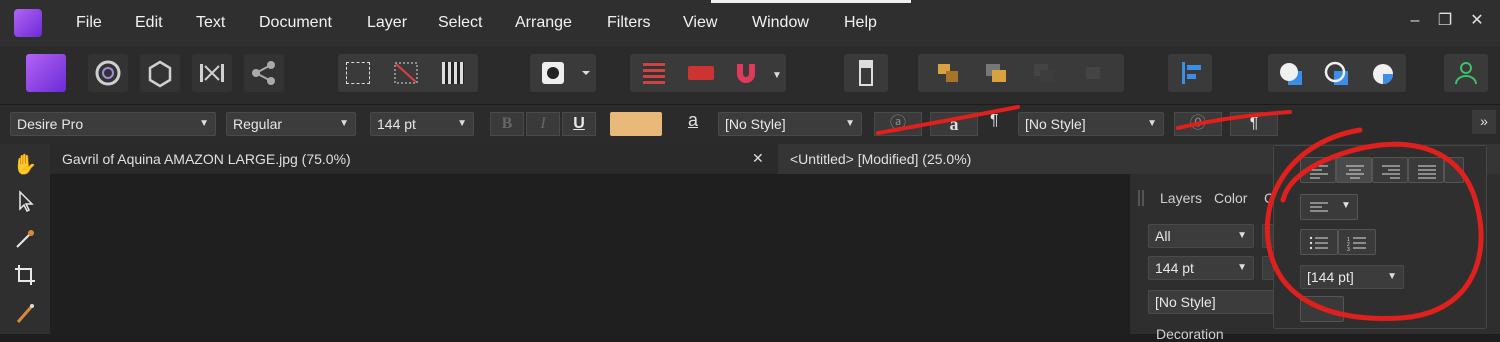 This screenshot has width=1500, height=342. Describe the element at coordinates (160, 73) in the screenshot. I see `export-persona-icon` at that location.